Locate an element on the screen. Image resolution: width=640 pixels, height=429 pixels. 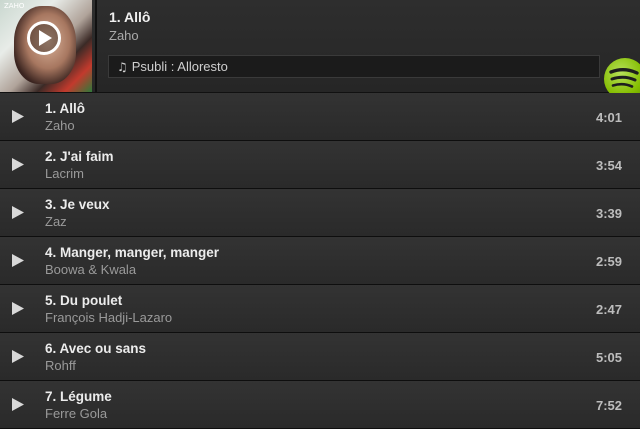
track-row: 2. J'ai faim Lacrim 3:54 is located at coordinates (320, 165).